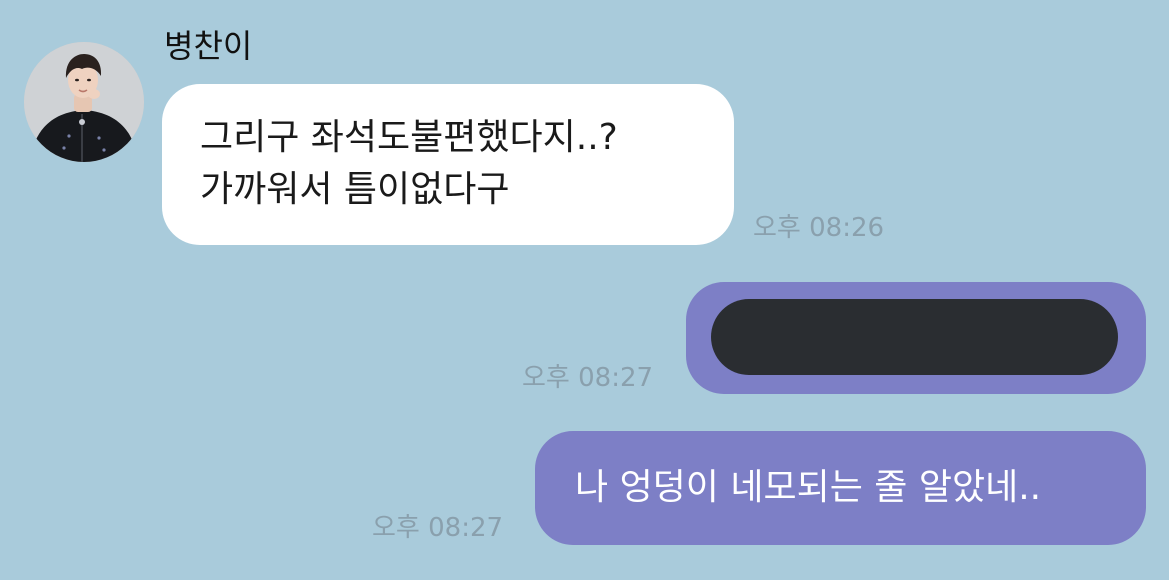 The image size is (1169, 580). I want to click on sender-name: 병찬이, so click(208, 46).